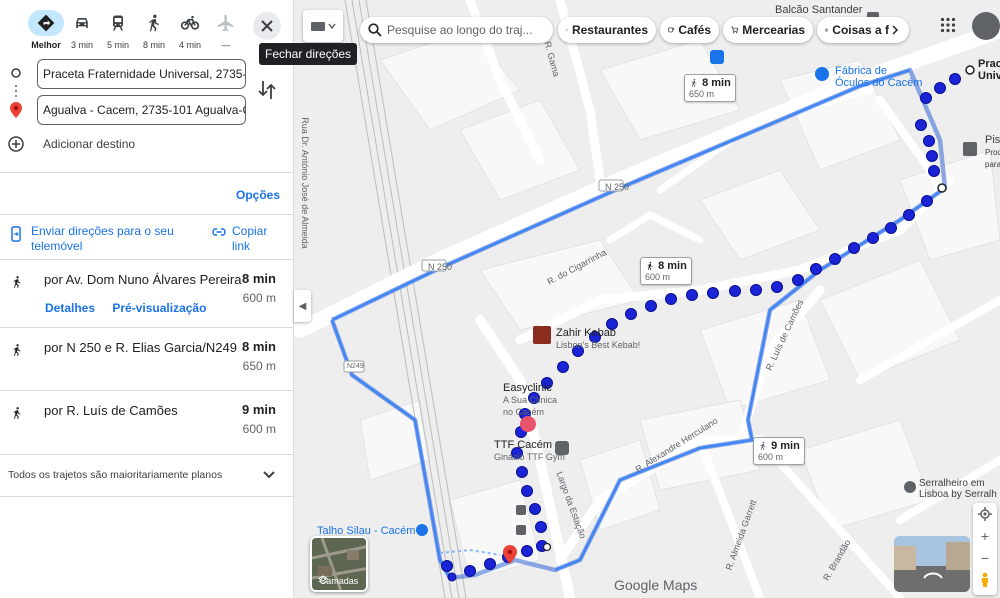 The height and width of the screenshot is (598, 1000). What do you see at coordinates (958, 489) in the screenshot?
I see `poi-serralheiro: Serralheiro em Lisboa by Serralh` at bounding box center [958, 489].